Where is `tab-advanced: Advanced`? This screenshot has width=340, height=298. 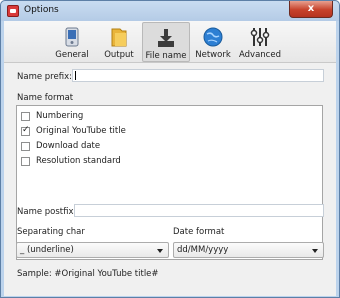
tab-advanced: Advanced is located at coordinates (260, 42).